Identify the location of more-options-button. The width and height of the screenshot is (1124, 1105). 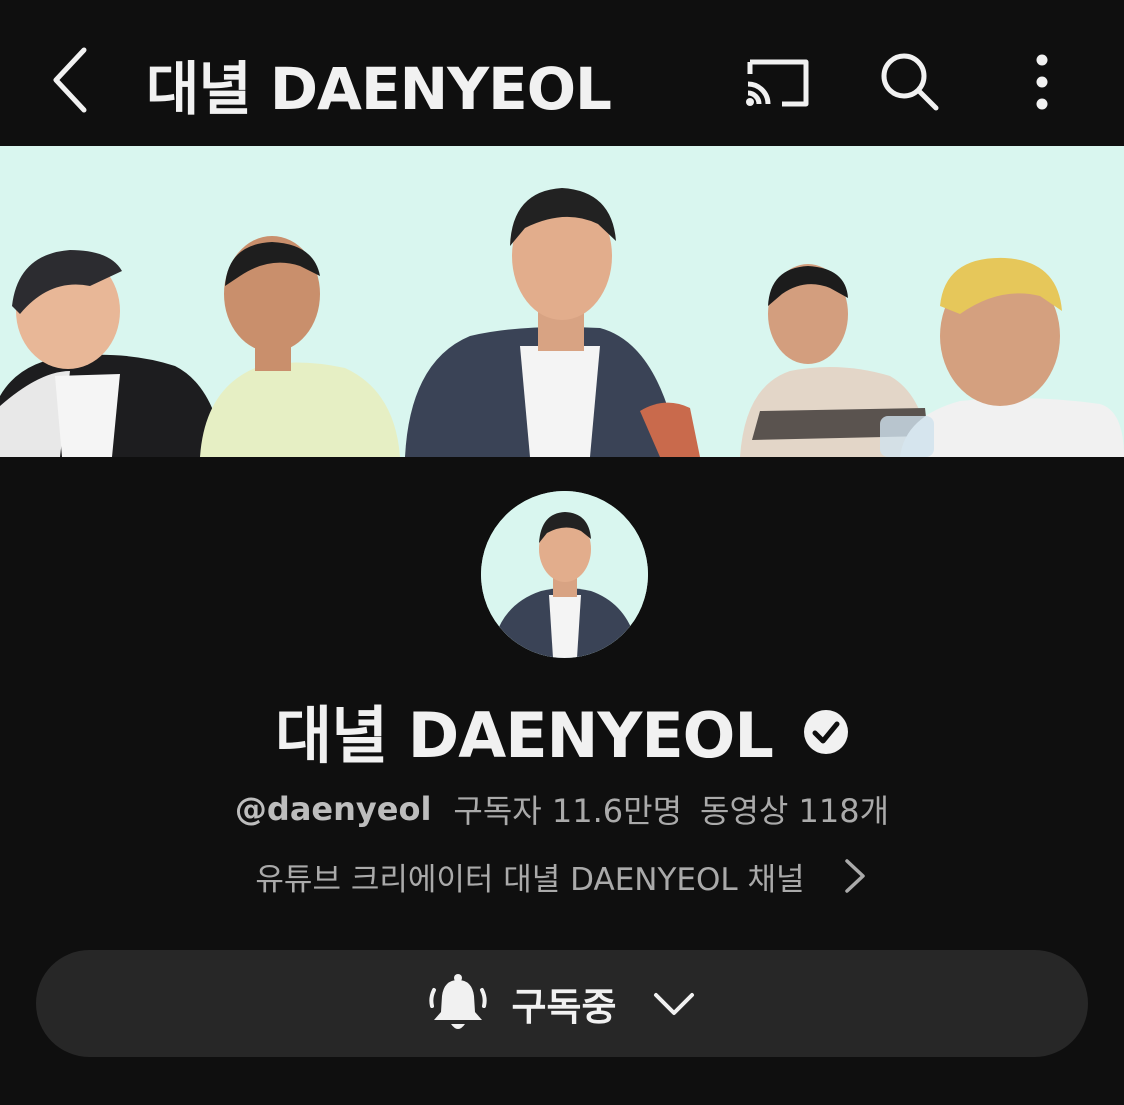
(1042, 82).